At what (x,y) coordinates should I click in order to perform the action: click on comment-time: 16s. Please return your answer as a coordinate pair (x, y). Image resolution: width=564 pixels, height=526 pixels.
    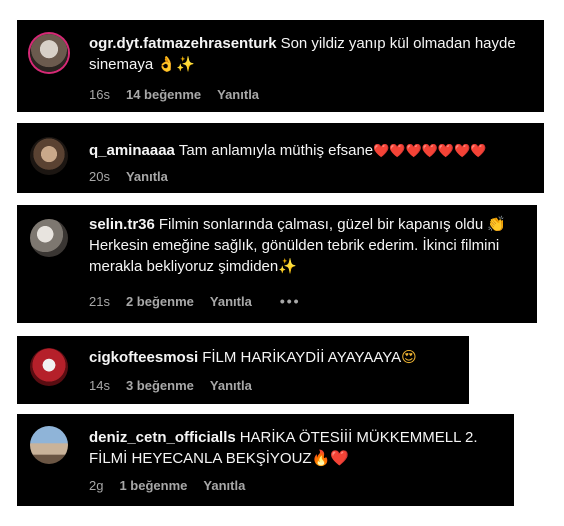
    Looking at the image, I should click on (99, 94).